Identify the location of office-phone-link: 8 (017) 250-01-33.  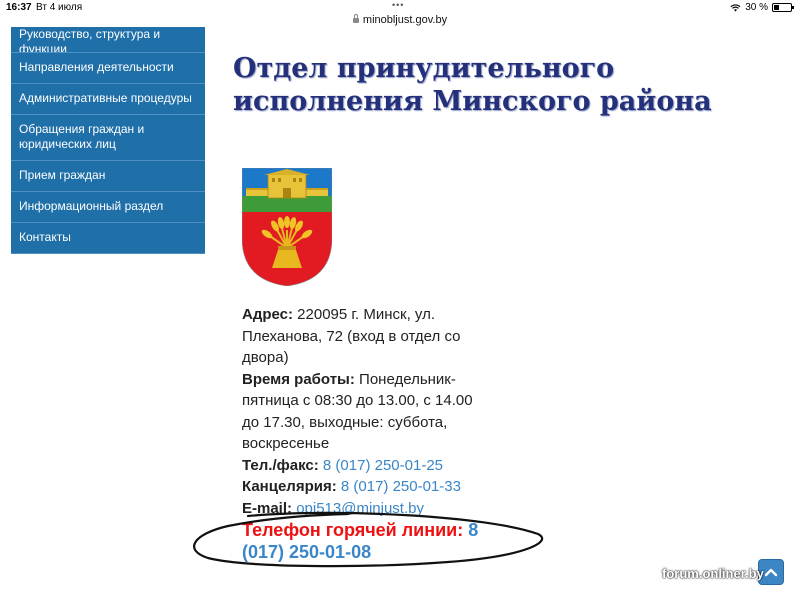
(401, 486).